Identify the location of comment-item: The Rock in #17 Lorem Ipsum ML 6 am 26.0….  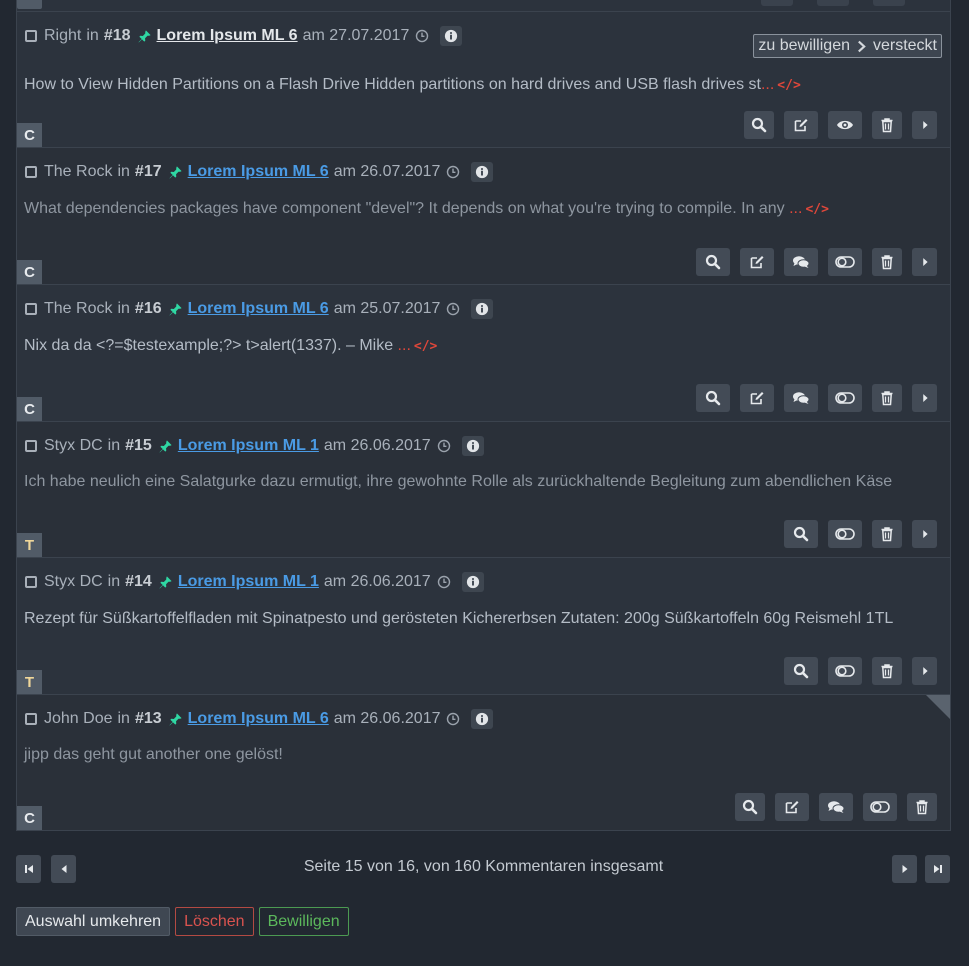
(483, 216).